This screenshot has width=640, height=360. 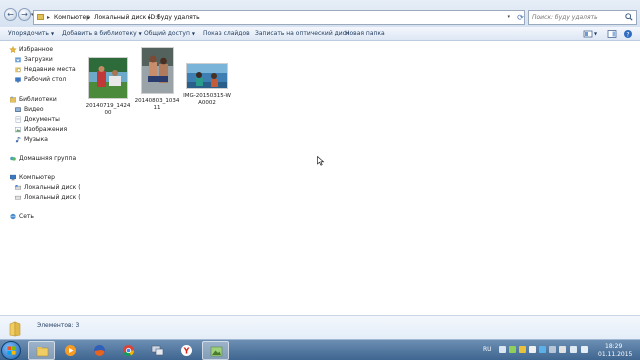 I want to click on desktop-icon, so click(x=18, y=80).